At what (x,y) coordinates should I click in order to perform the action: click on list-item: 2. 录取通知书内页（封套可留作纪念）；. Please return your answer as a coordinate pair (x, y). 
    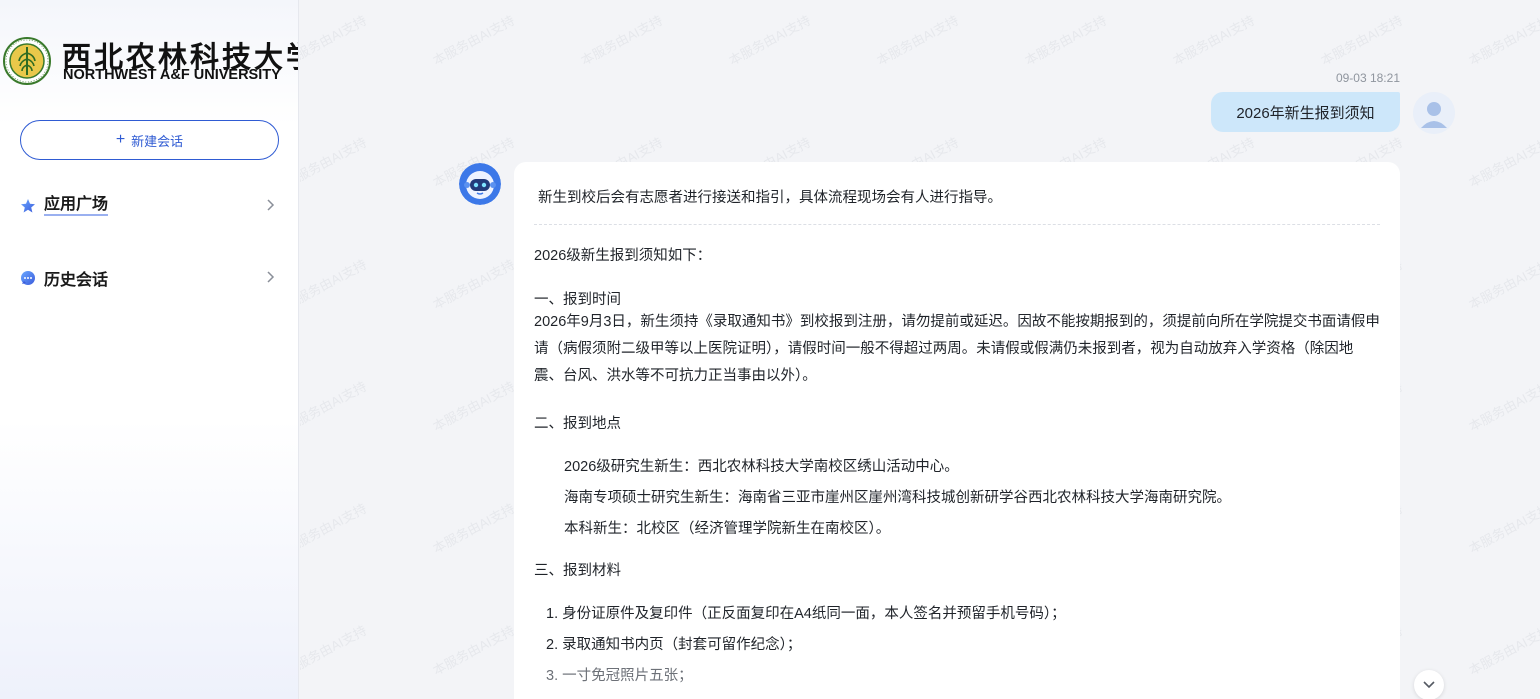
    Looking at the image, I should click on (674, 645).